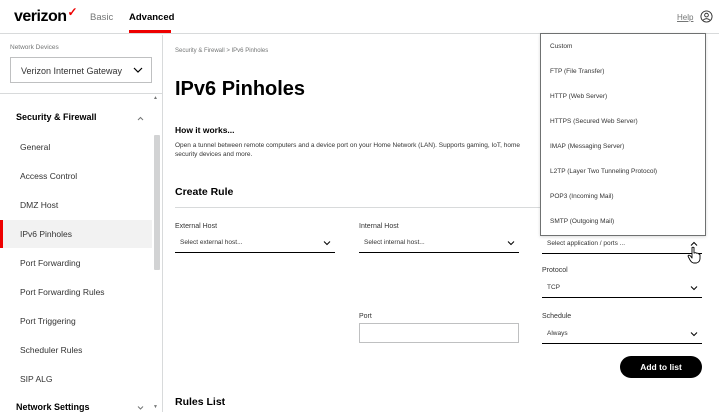 This screenshot has height=412, width=719. I want to click on sidebar-item-ipv6-pinholes: IPv6 Pinholes, so click(76, 234).